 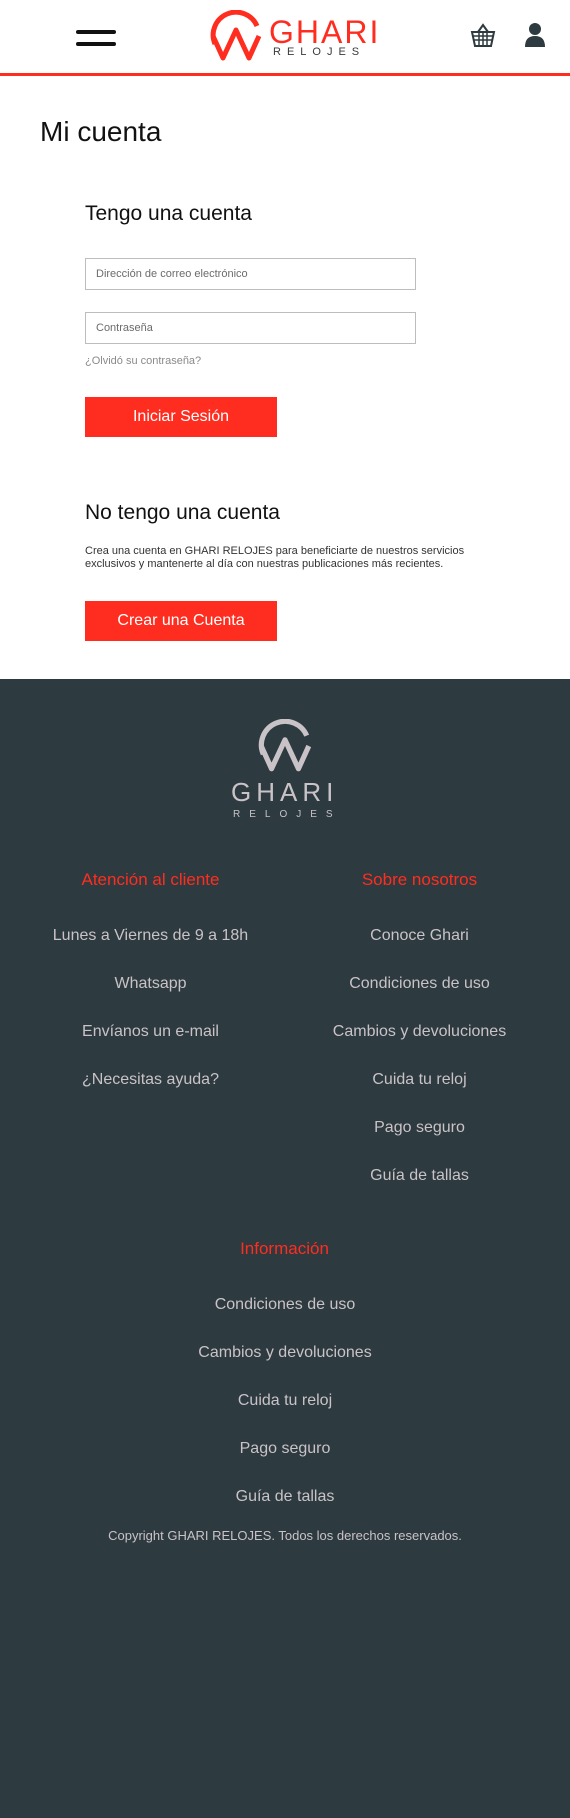 I want to click on password-field, so click(x=250, y=328).